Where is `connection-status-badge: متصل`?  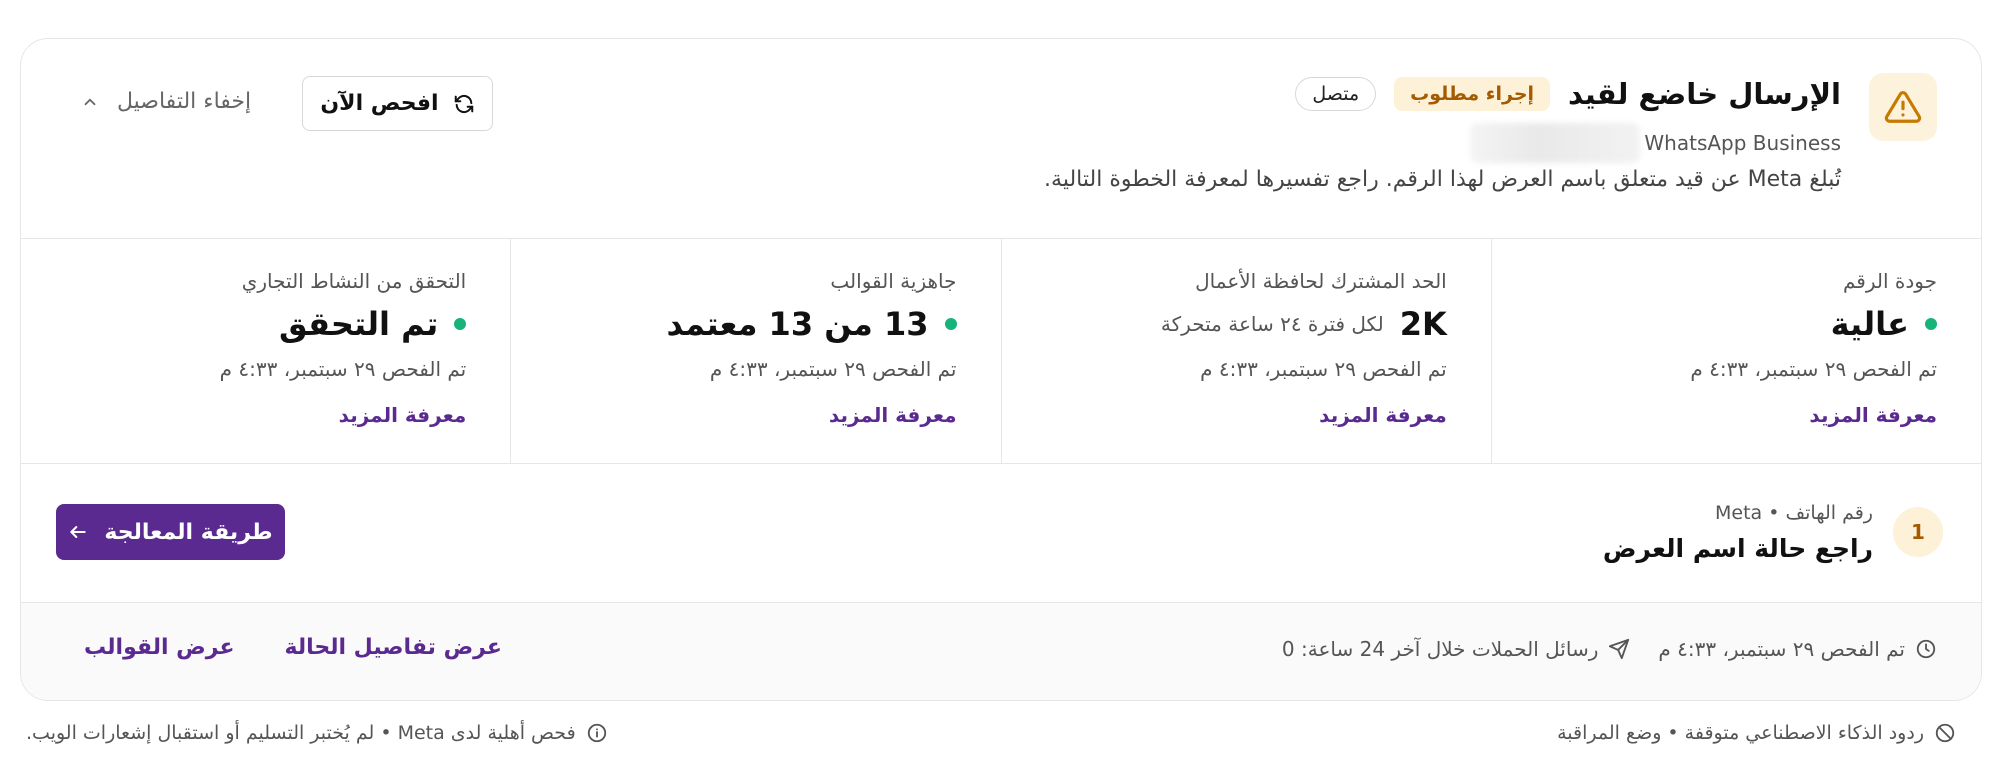 connection-status-badge: متصل is located at coordinates (1336, 94).